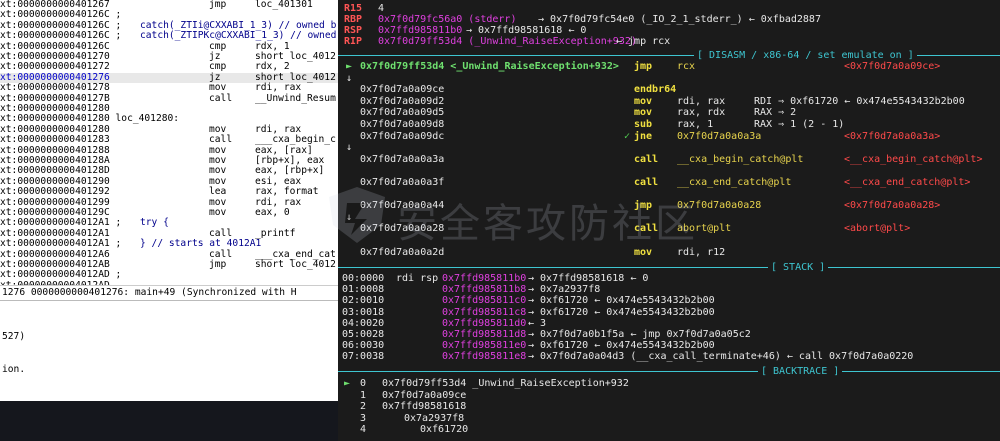 This screenshot has width=1000, height=441. What do you see at coordinates (349, 78) in the screenshot?
I see `disasm-marker: ↓` at bounding box center [349, 78].